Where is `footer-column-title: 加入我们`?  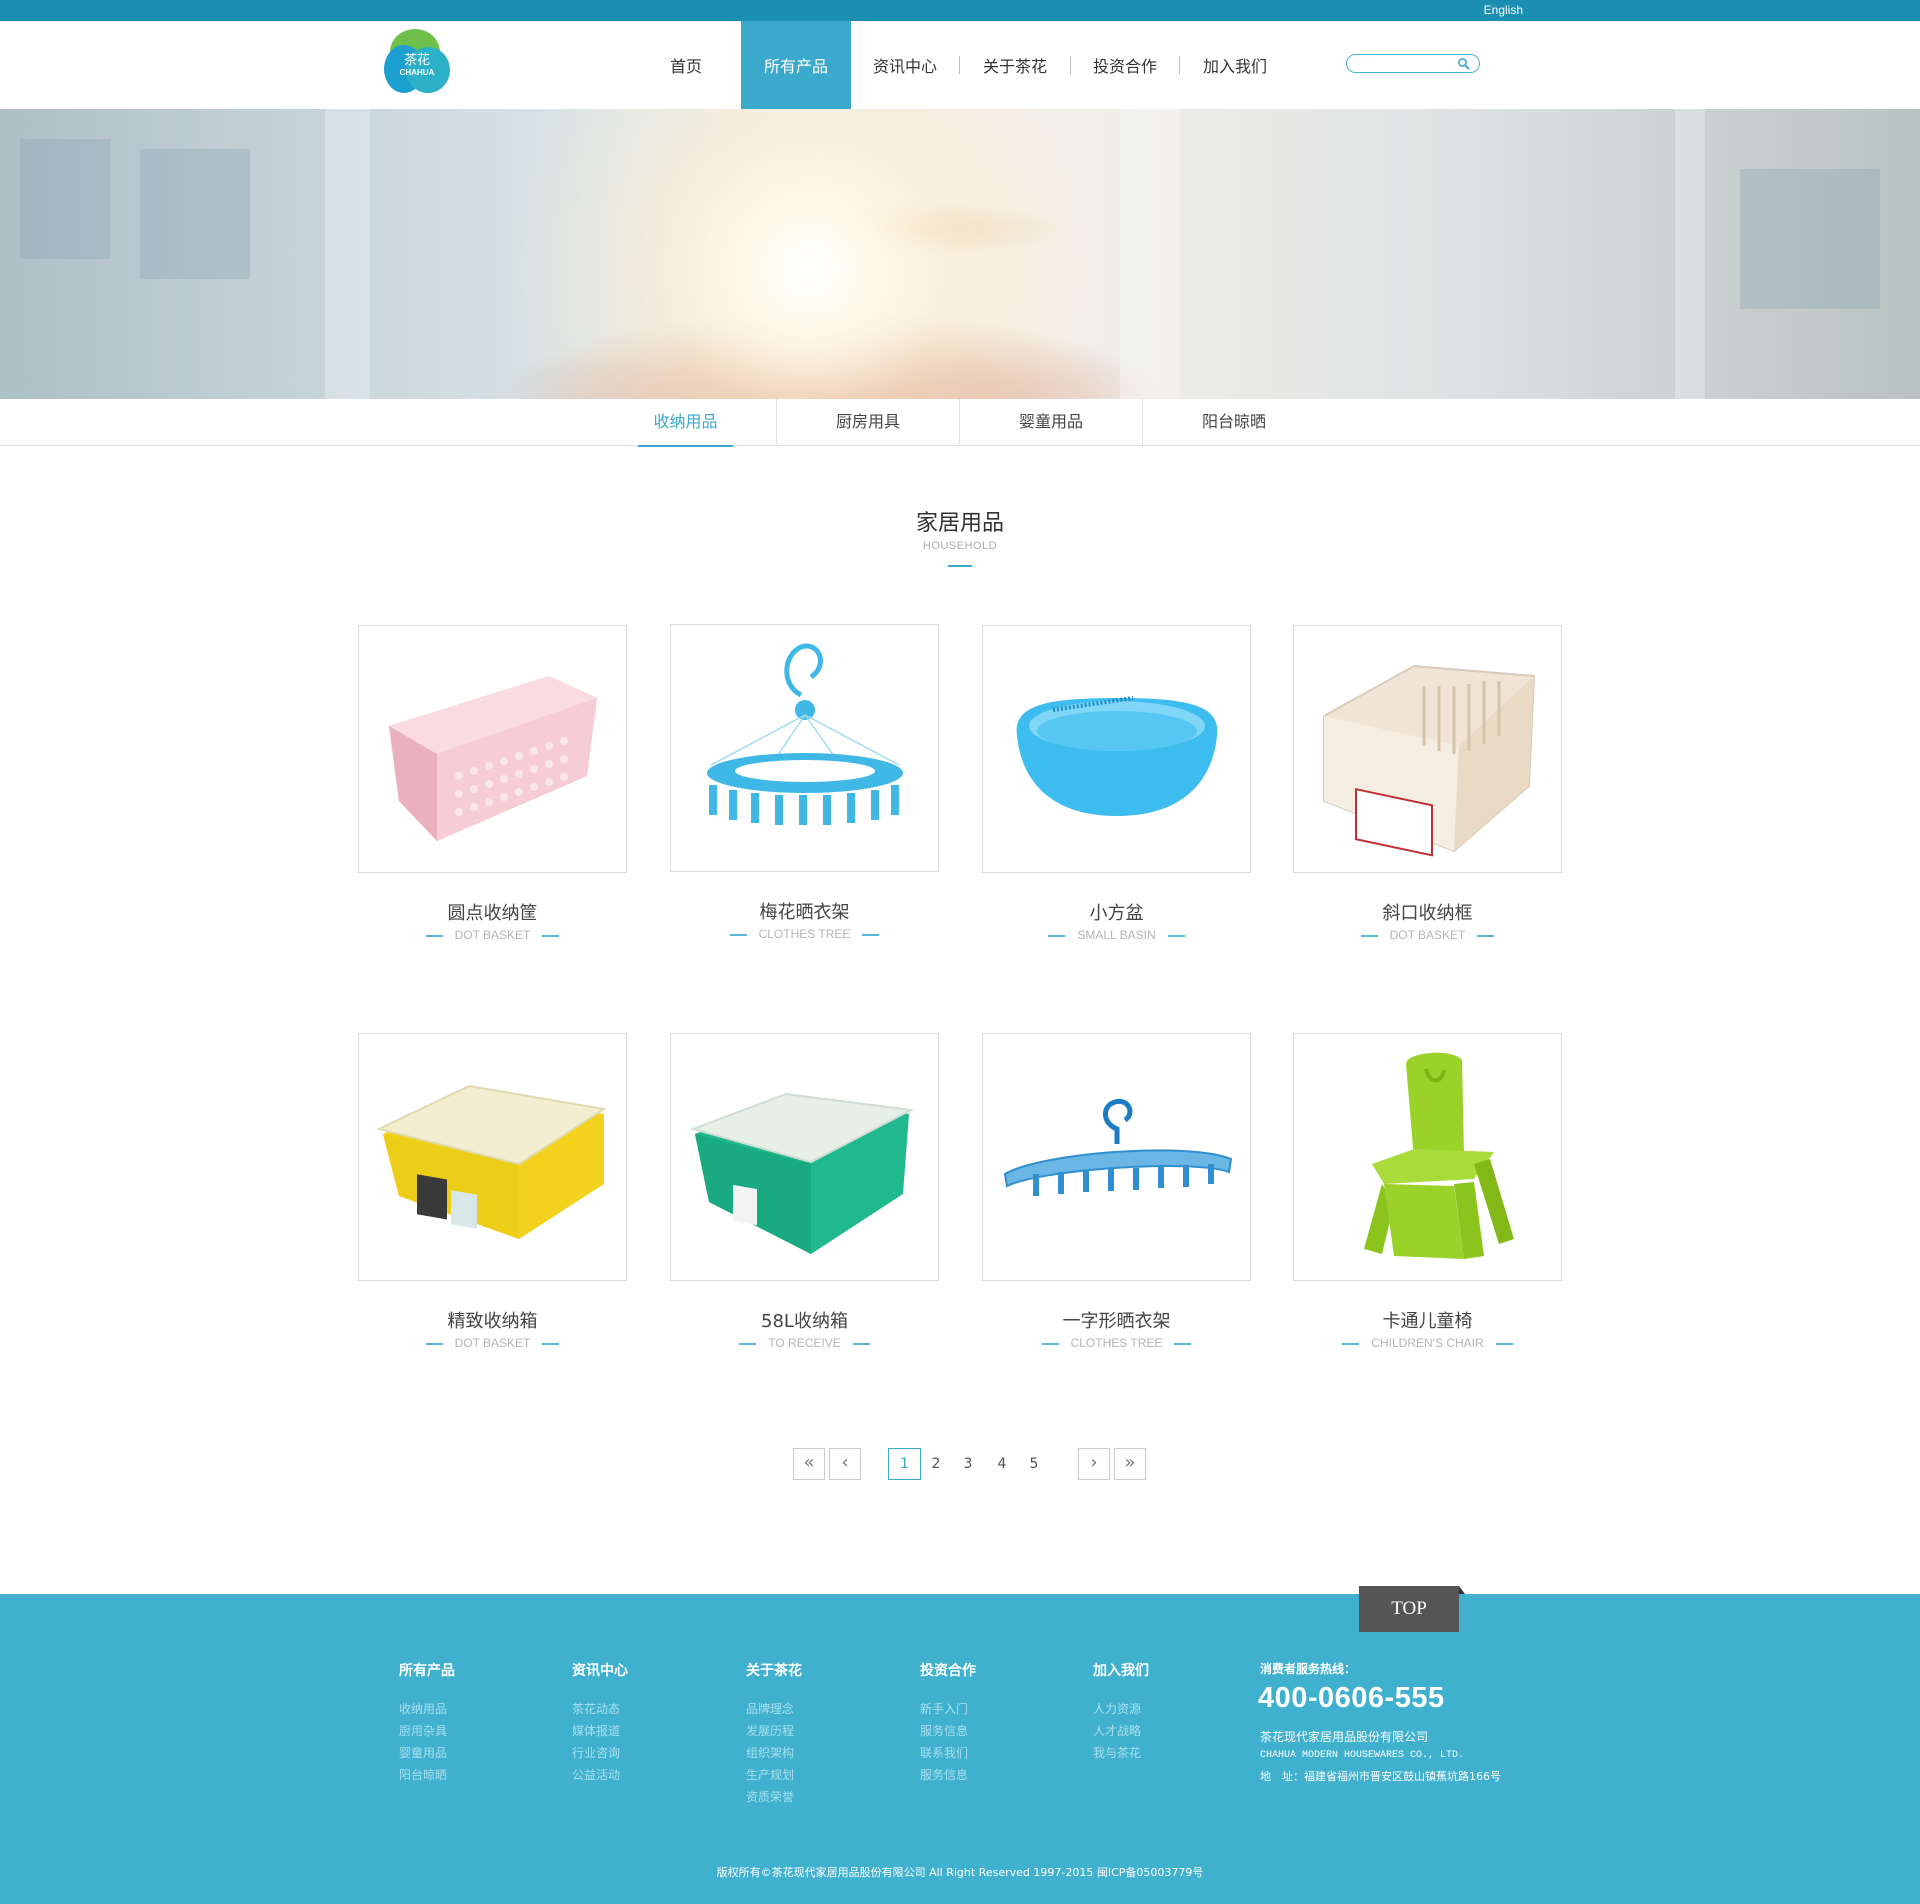 footer-column-title: 加入我们 is located at coordinates (1121, 1671).